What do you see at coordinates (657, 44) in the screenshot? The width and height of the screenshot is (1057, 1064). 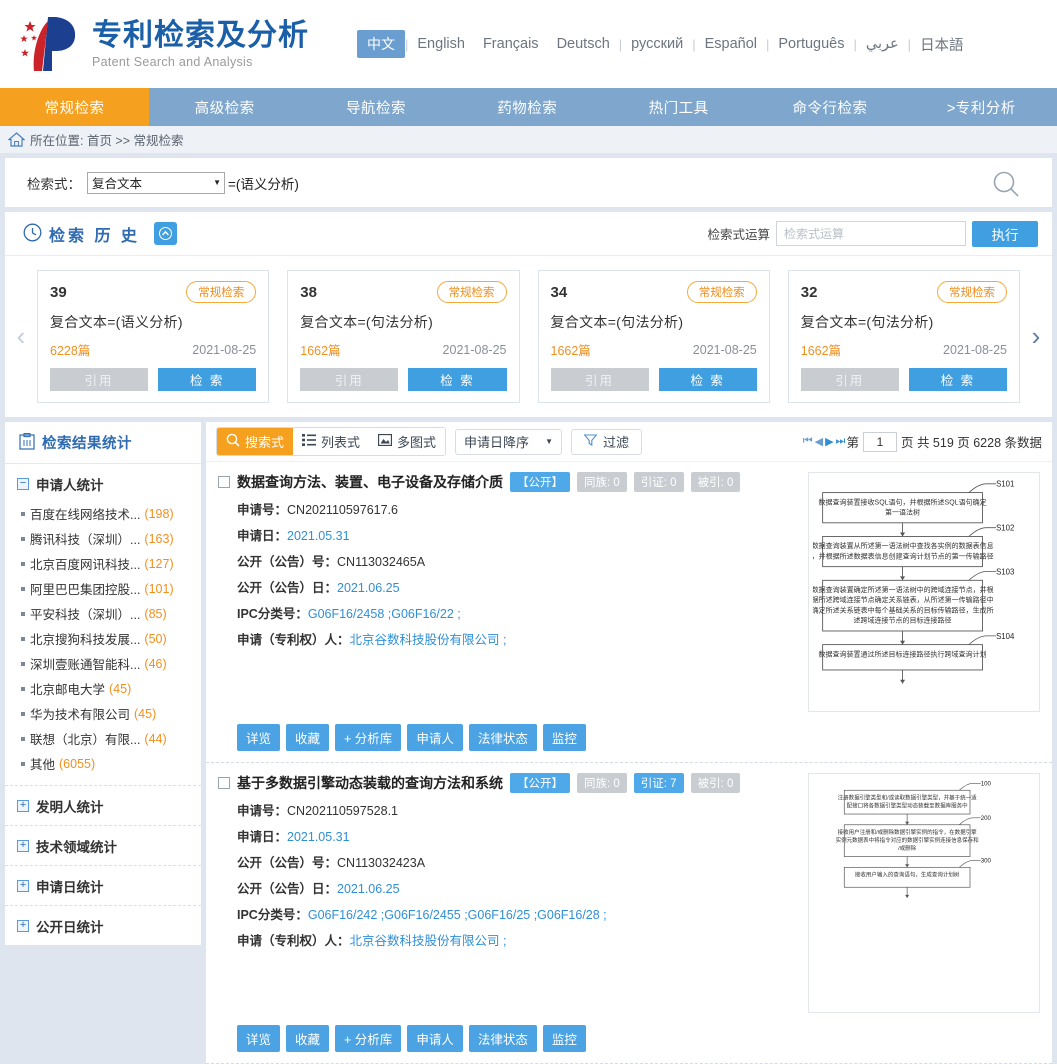 I see `language-option-5: русский` at bounding box center [657, 44].